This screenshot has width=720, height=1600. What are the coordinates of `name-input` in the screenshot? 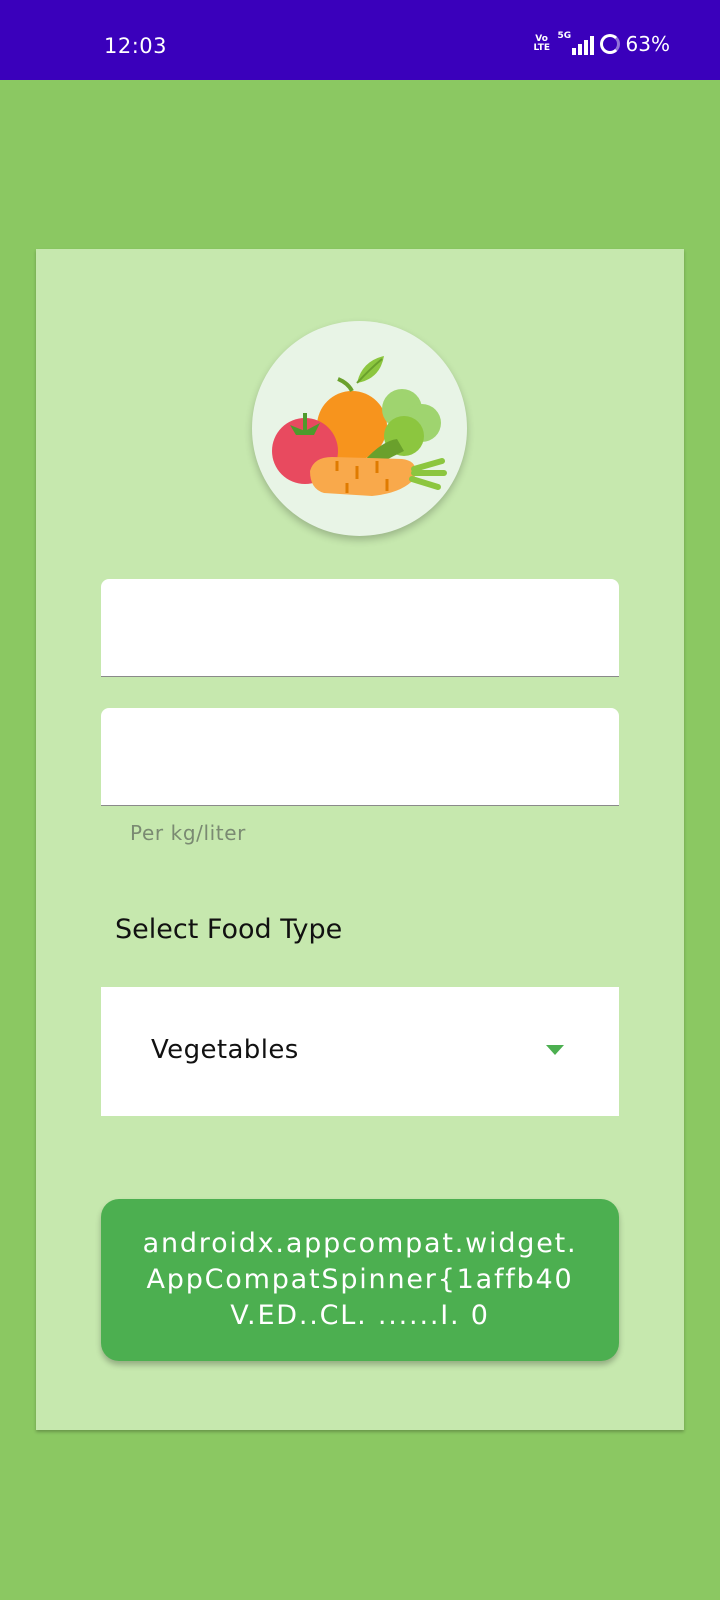 It's located at (360, 627).